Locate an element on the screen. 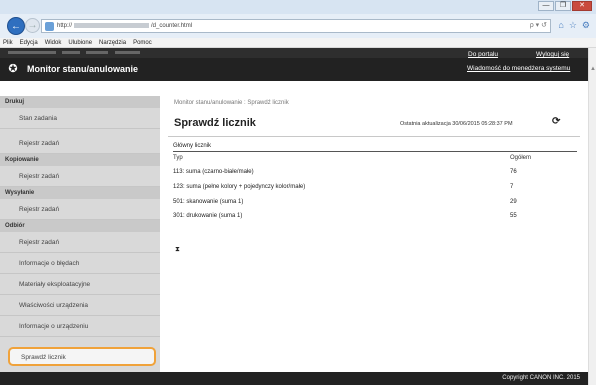 The height and width of the screenshot is (385, 596). forward-button: → is located at coordinates (32, 25).